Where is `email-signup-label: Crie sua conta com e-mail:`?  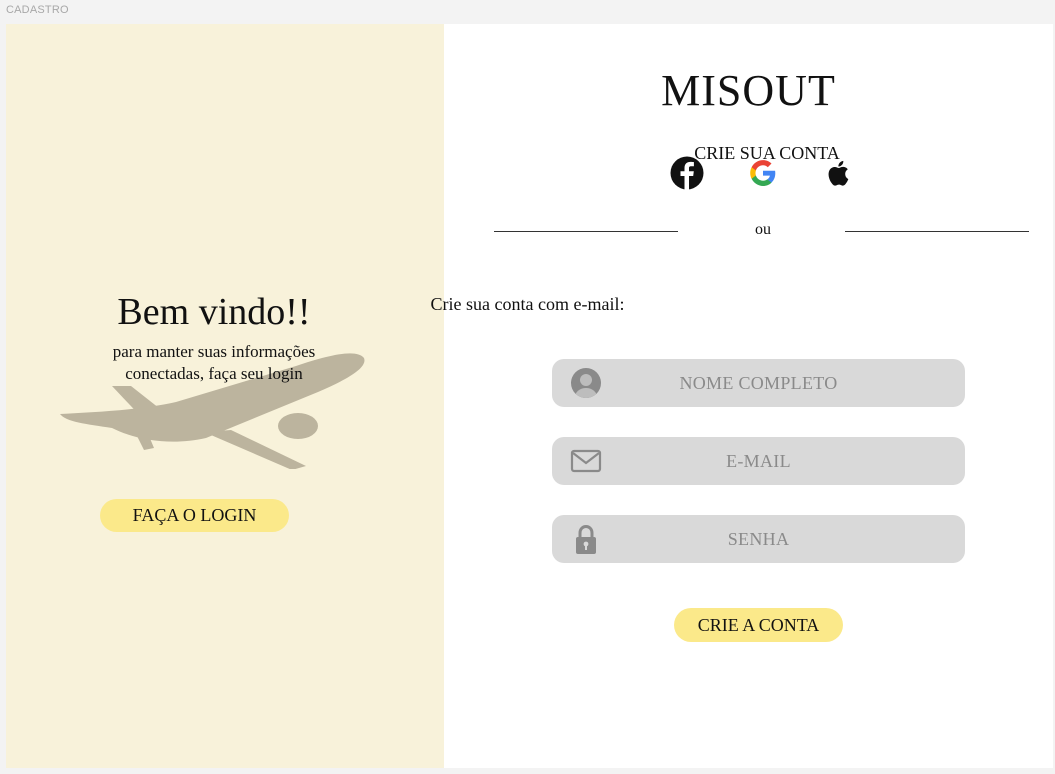 email-signup-label: Crie sua conta com e-mail: is located at coordinates (527, 304).